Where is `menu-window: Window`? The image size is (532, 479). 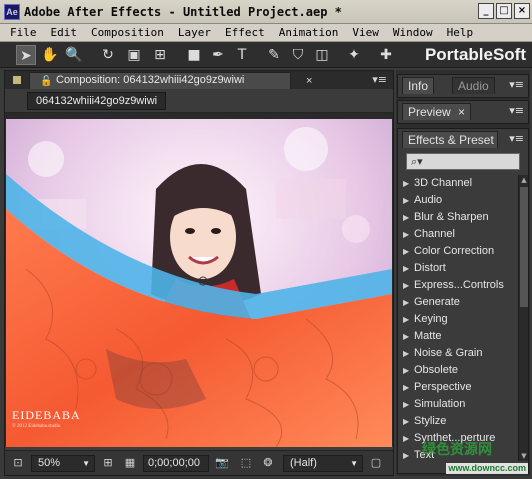
menu-window: Window is located at coordinates (413, 33).